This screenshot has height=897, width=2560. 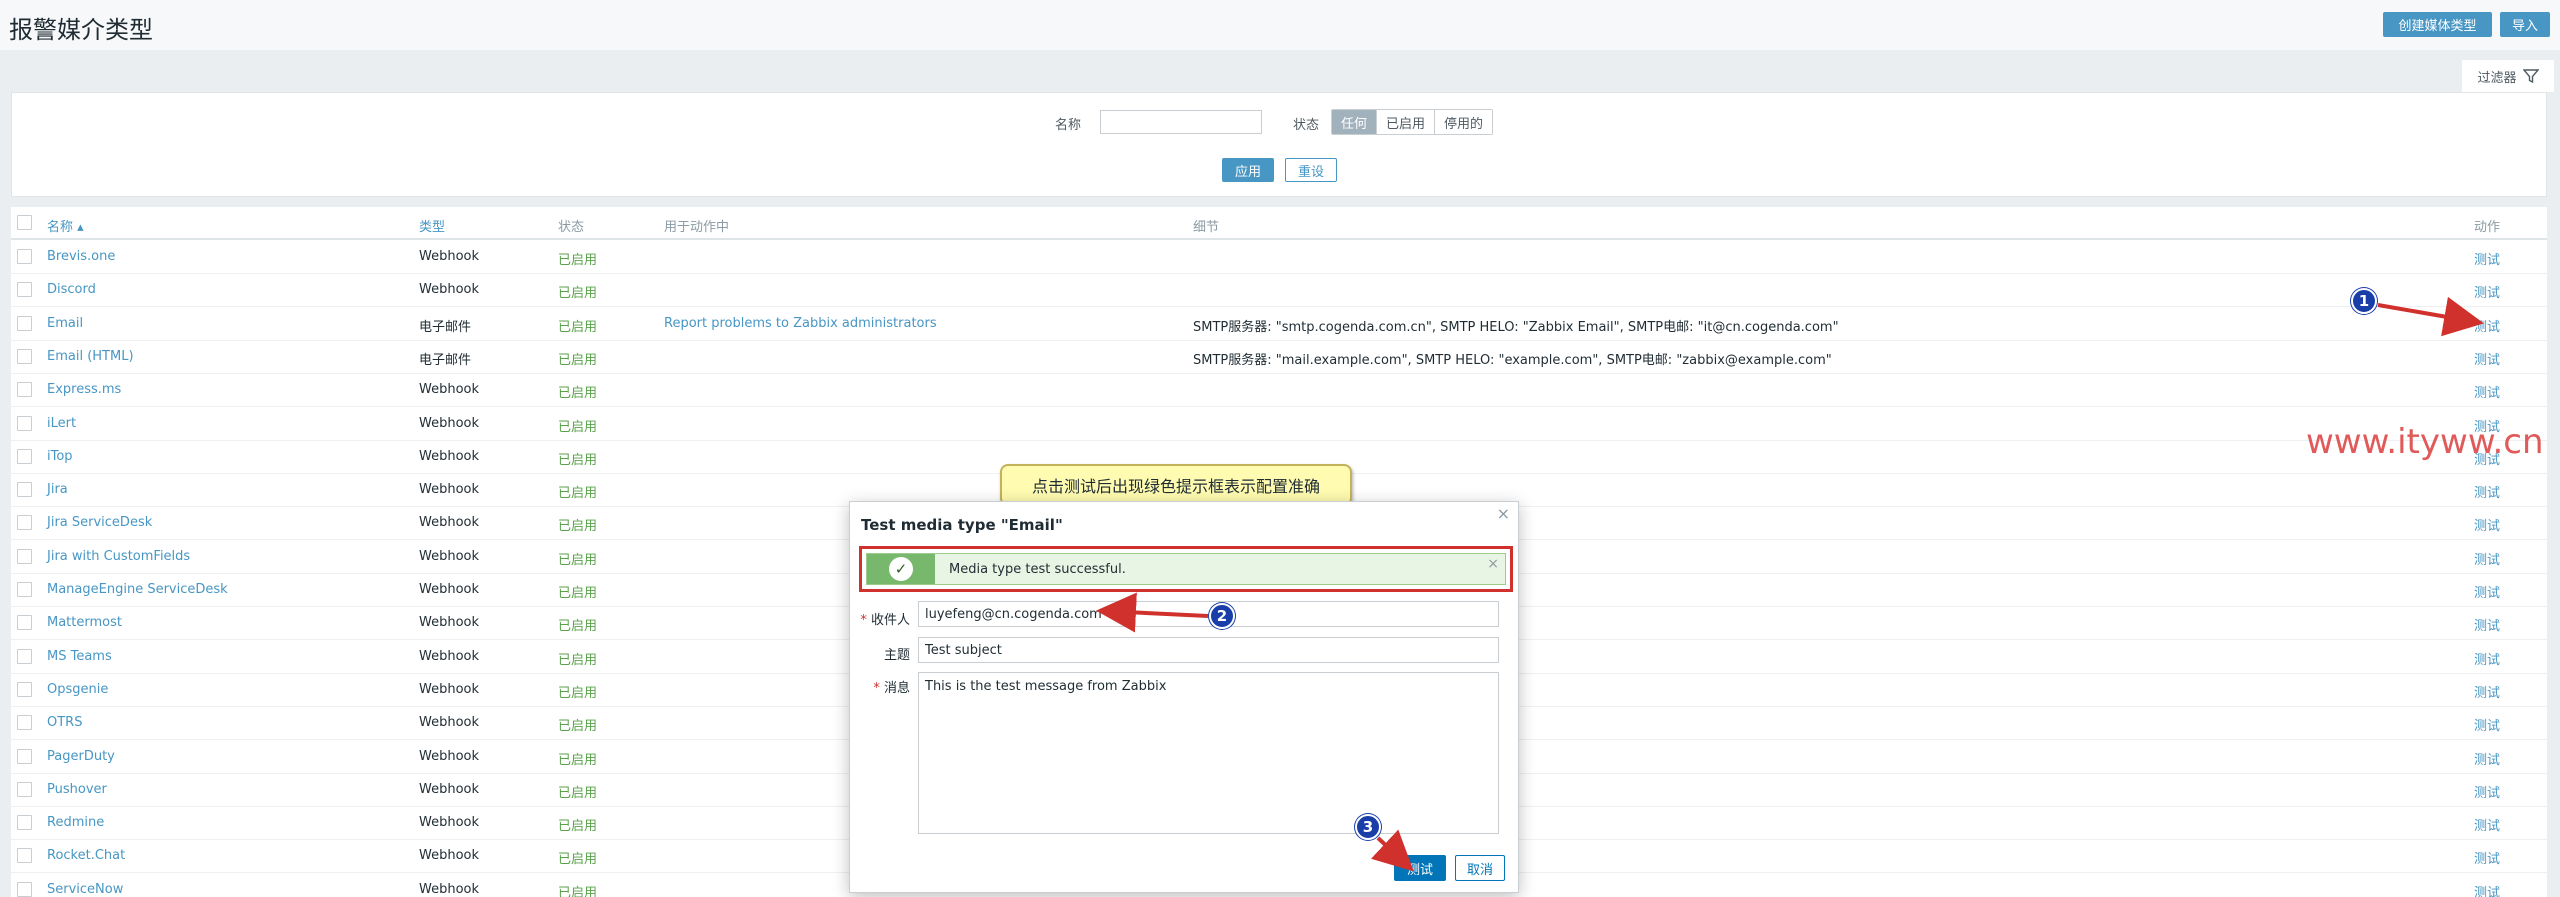 What do you see at coordinates (2364, 301) in the screenshot?
I see `annotation-badge-1: 1` at bounding box center [2364, 301].